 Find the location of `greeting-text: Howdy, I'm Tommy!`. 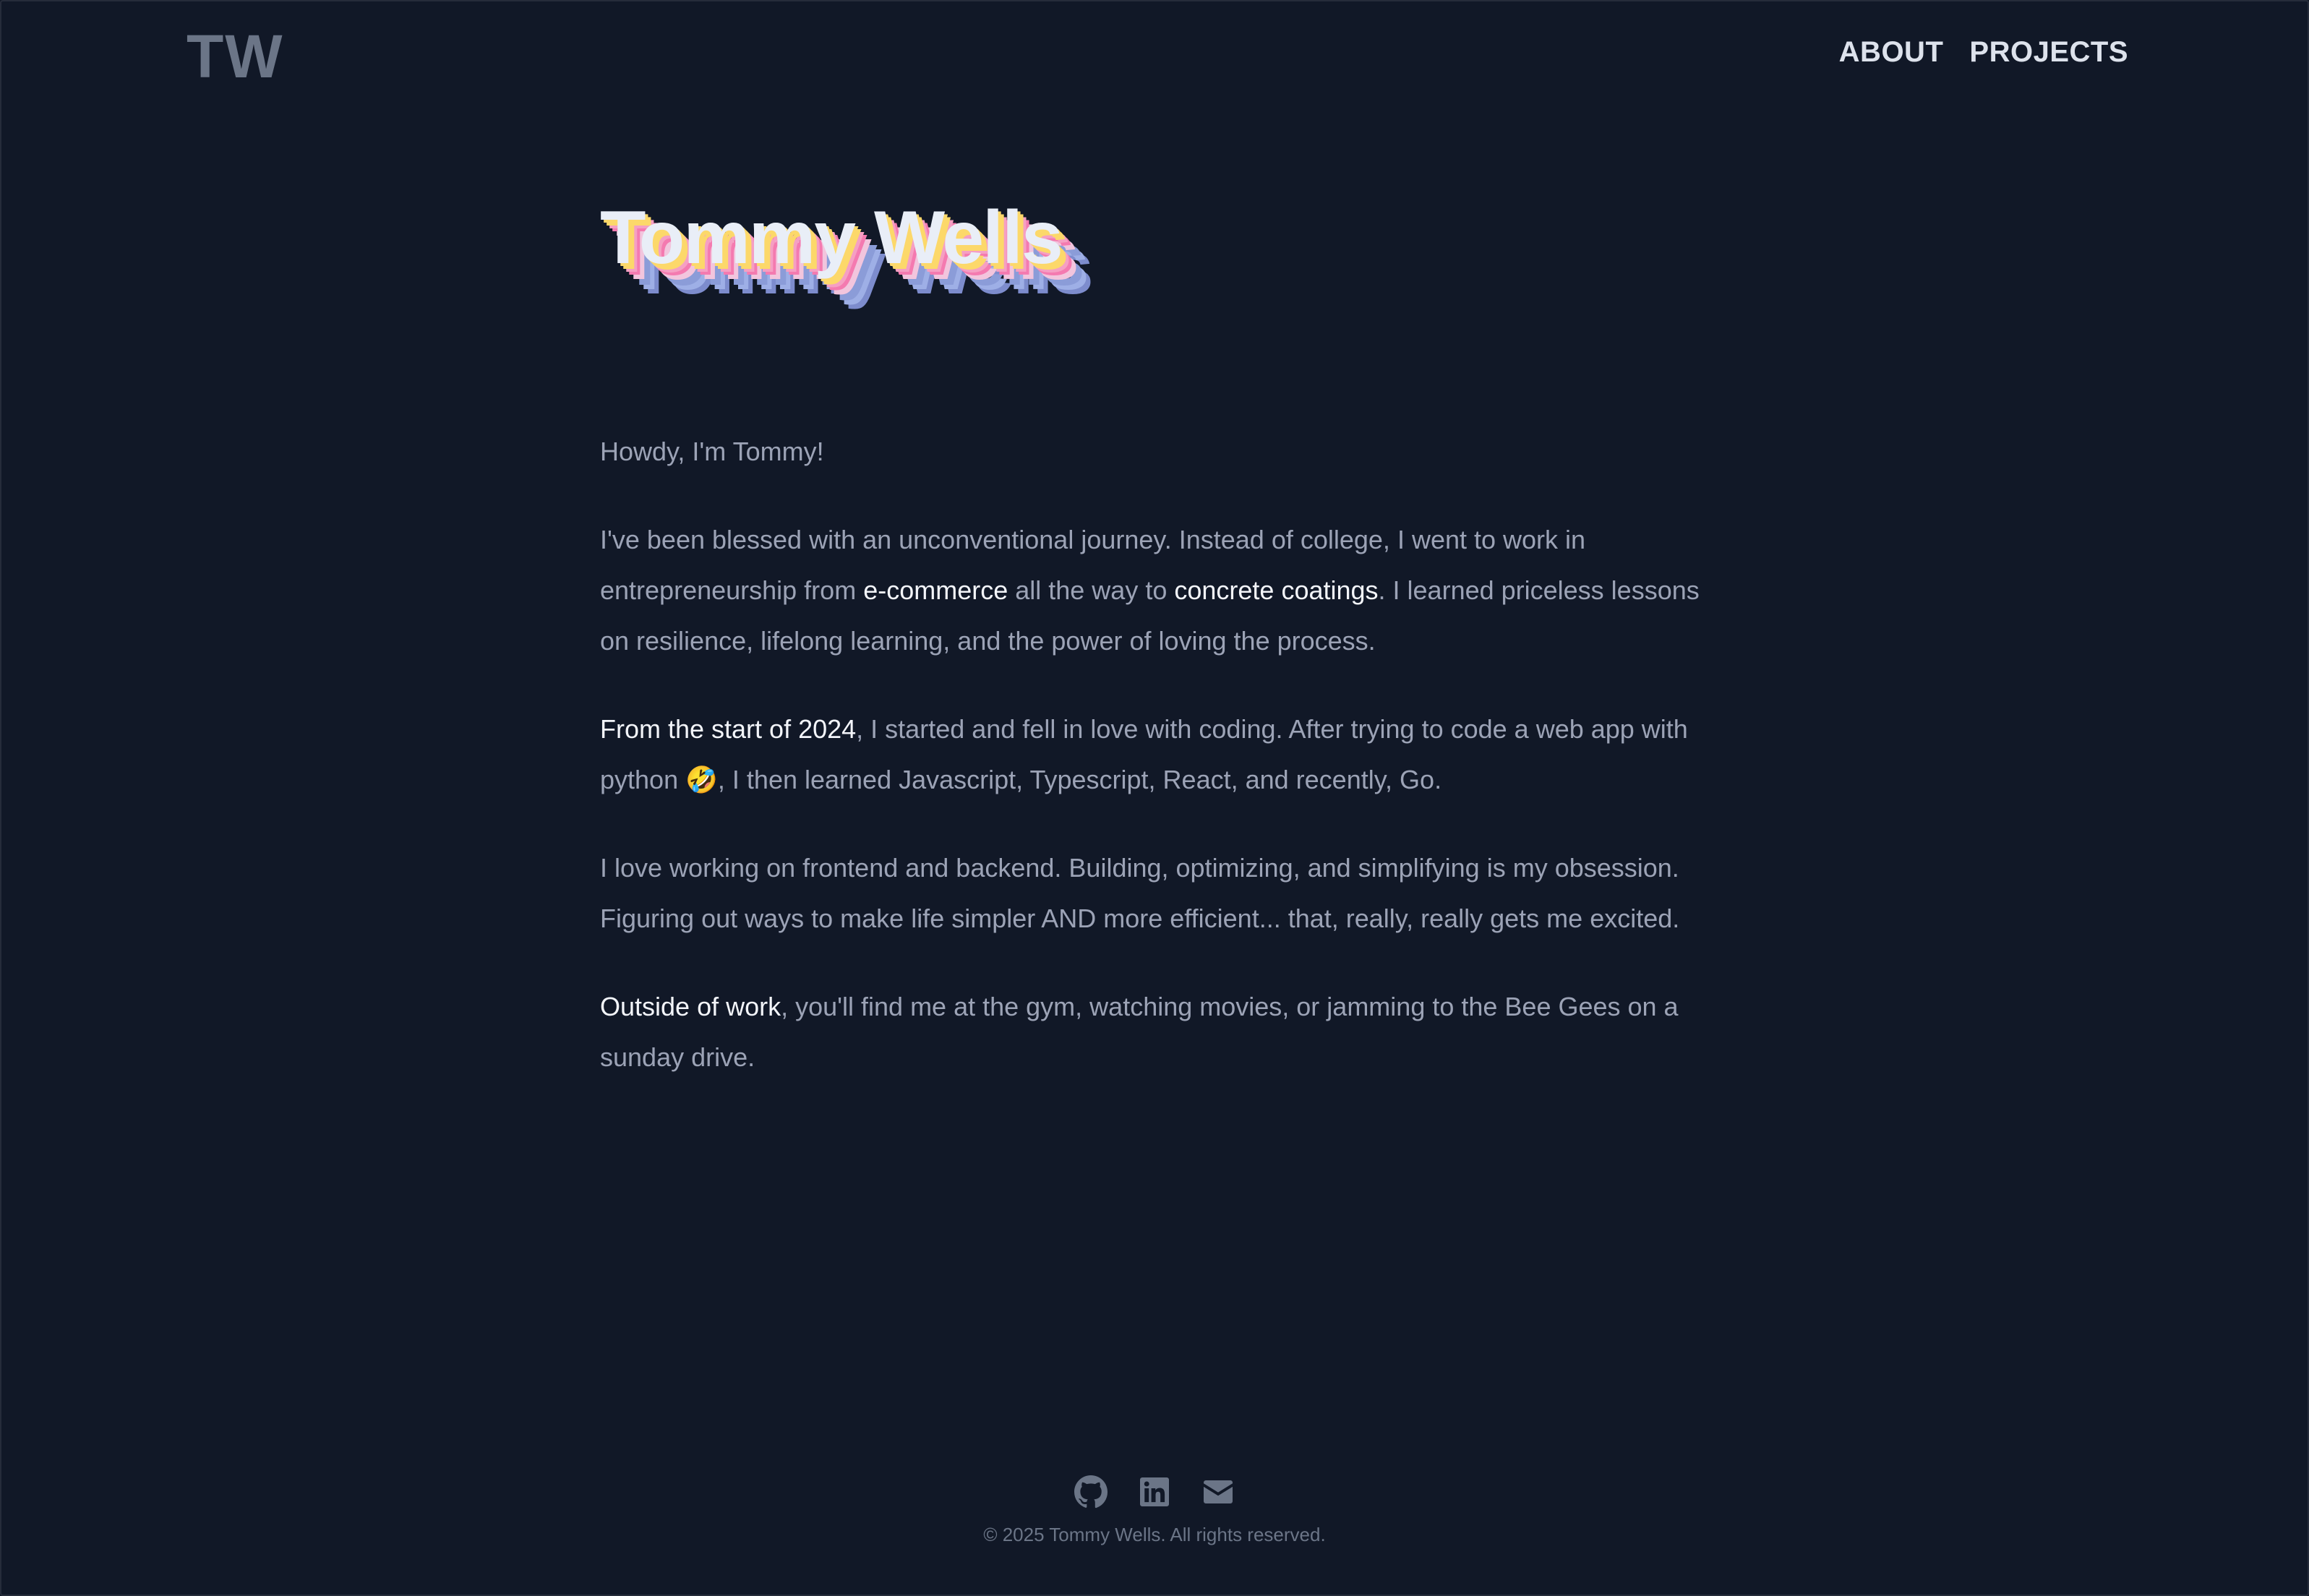

greeting-text: Howdy, I'm Tommy! is located at coordinates (712, 451).